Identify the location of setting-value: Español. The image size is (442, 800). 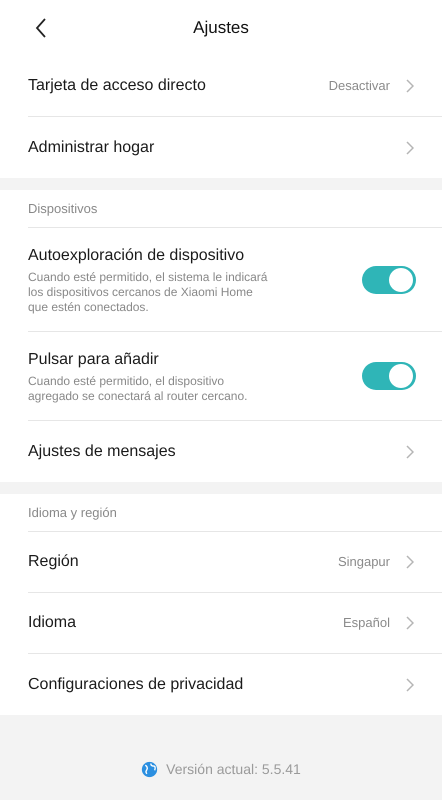
(366, 623).